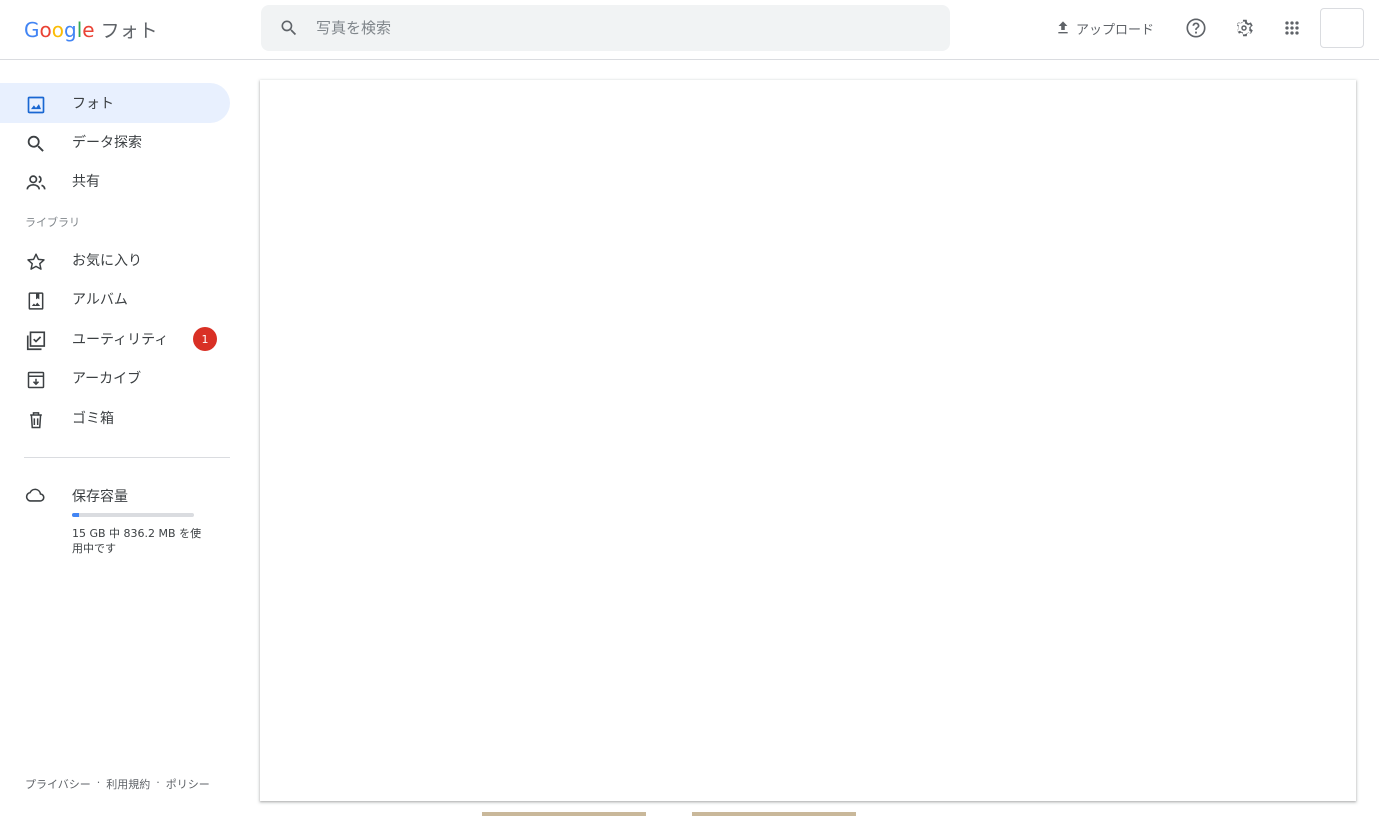  Describe the element at coordinates (128, 784) in the screenshot. I see `terms-link: 利用規約` at that location.